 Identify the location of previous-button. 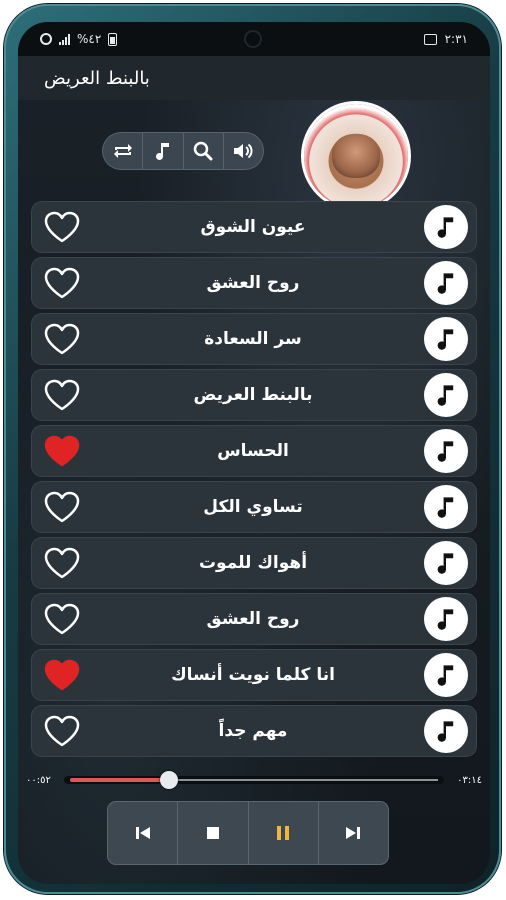
(142, 833).